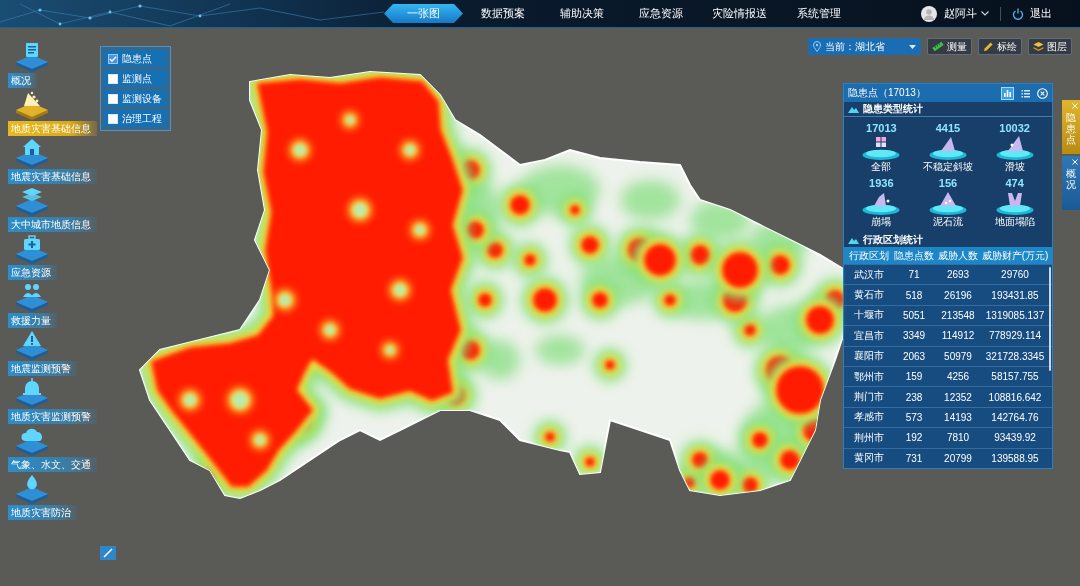 The width and height of the screenshot is (1080, 586). Describe the element at coordinates (869, 335) in the screenshot. I see `table-cell-text: 宜昌市` at that location.